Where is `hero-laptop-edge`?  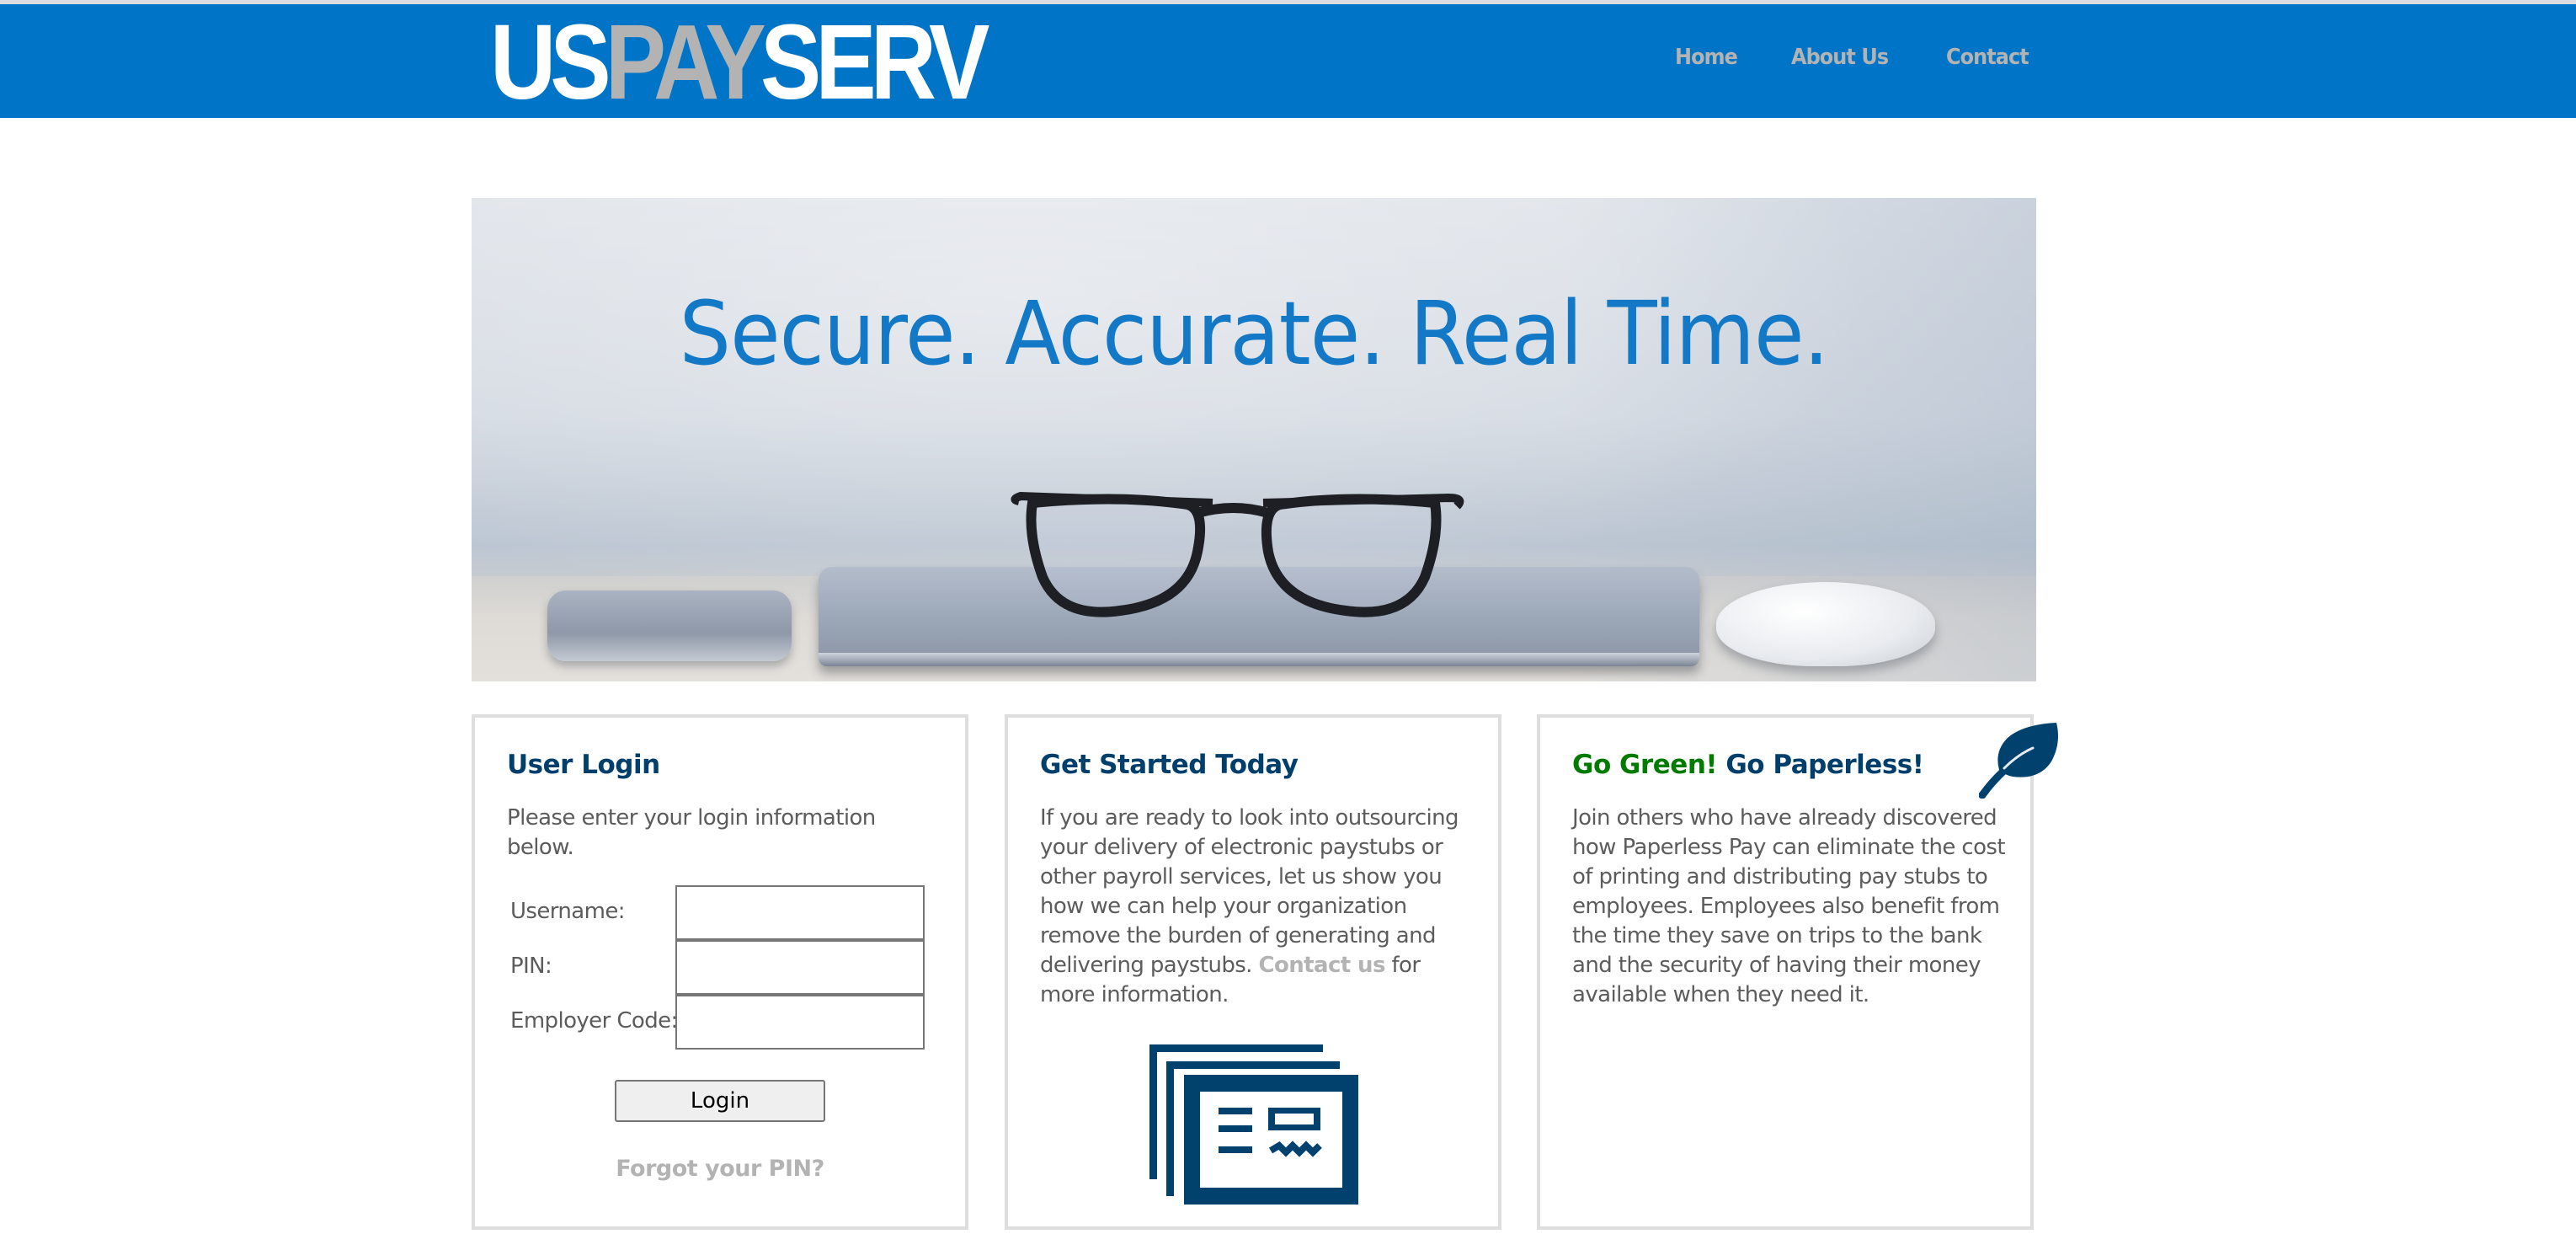
hero-laptop-edge is located at coordinates (1259, 659).